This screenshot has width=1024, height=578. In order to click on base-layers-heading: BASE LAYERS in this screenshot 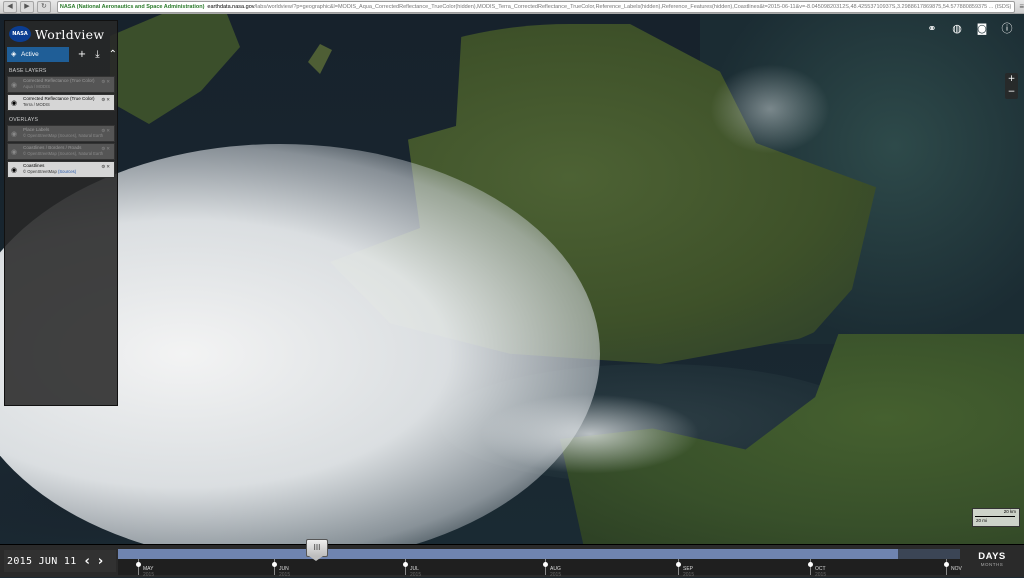, I will do `click(28, 71)`.